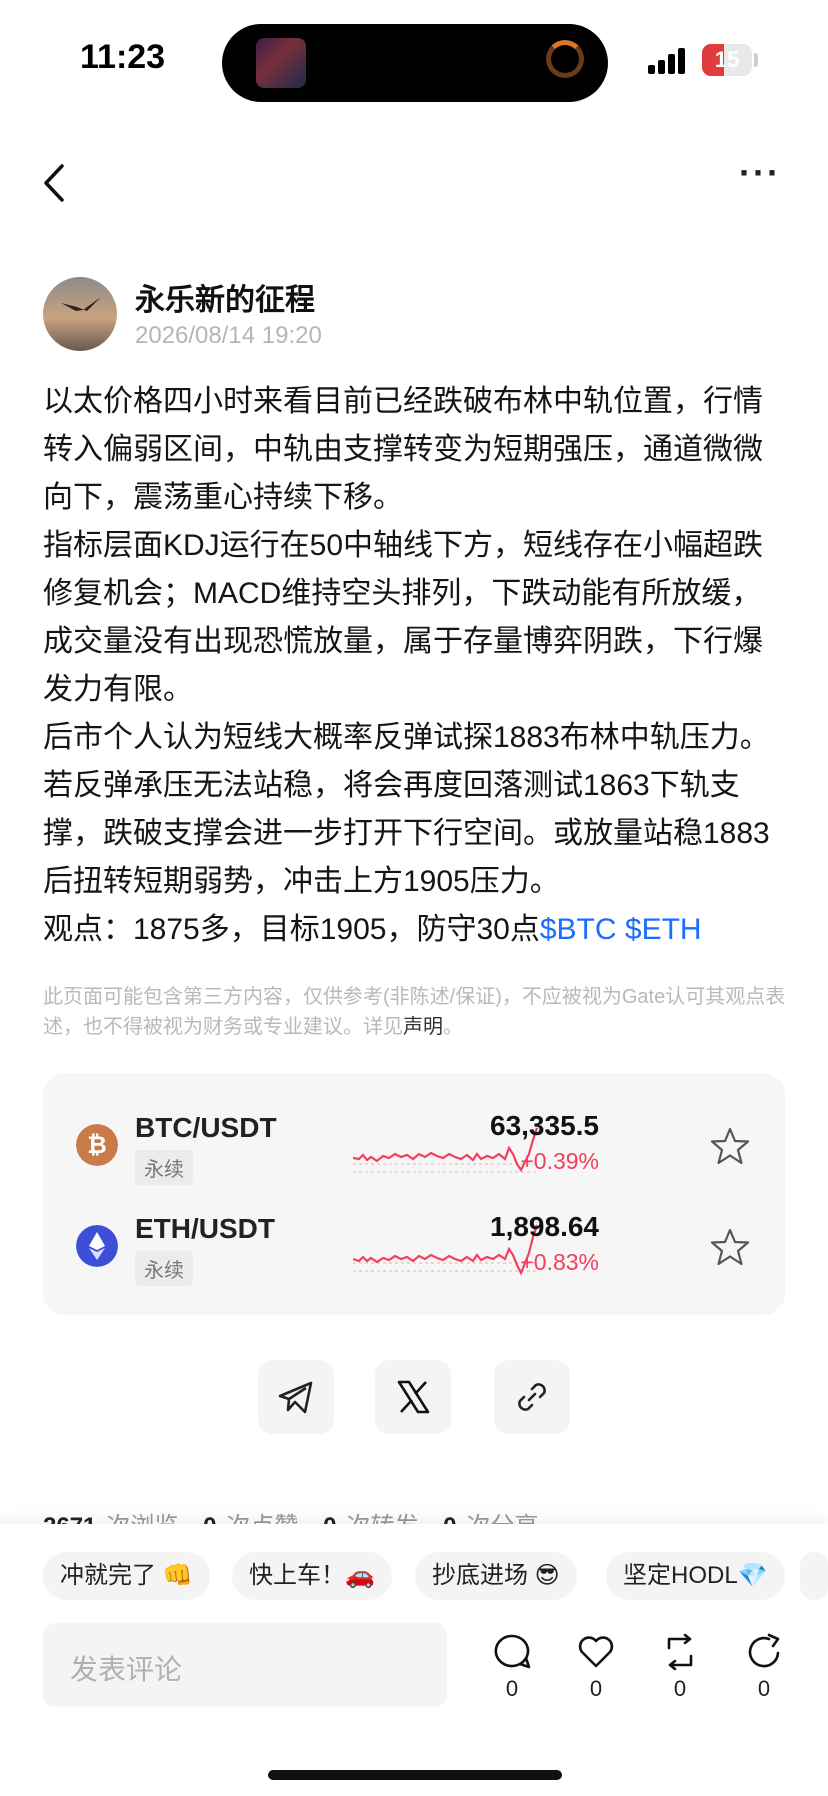 Image resolution: width=828 pixels, height=1796 pixels. Describe the element at coordinates (423, 1027) in the screenshot. I see `disclaimer-link: 声明` at that location.